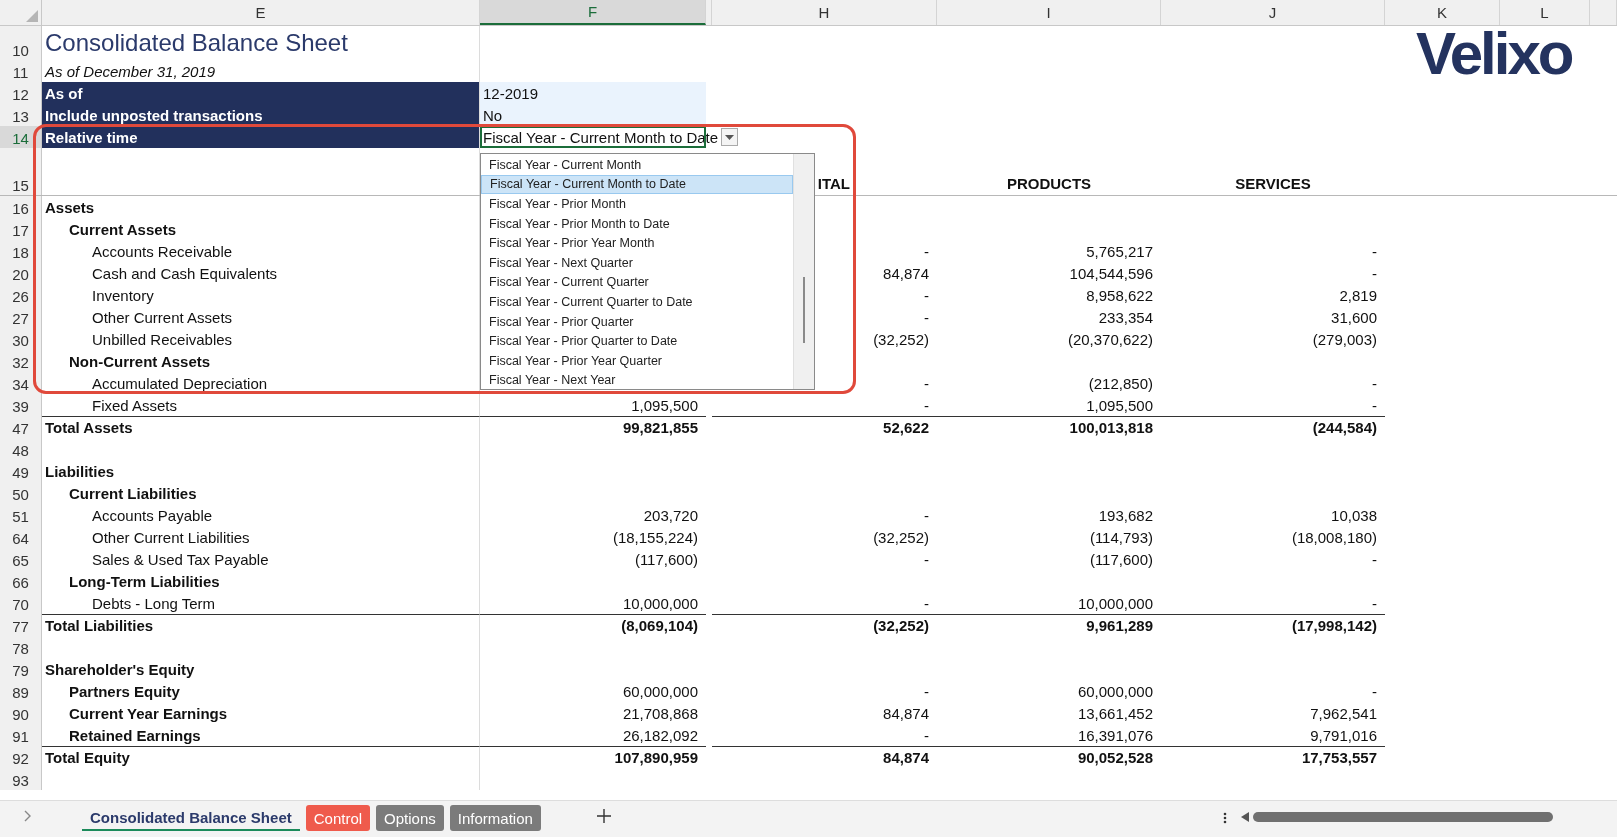 The height and width of the screenshot is (837, 1617). What do you see at coordinates (1119, 295) in the screenshot?
I see `table-cell: 8,958,622` at bounding box center [1119, 295].